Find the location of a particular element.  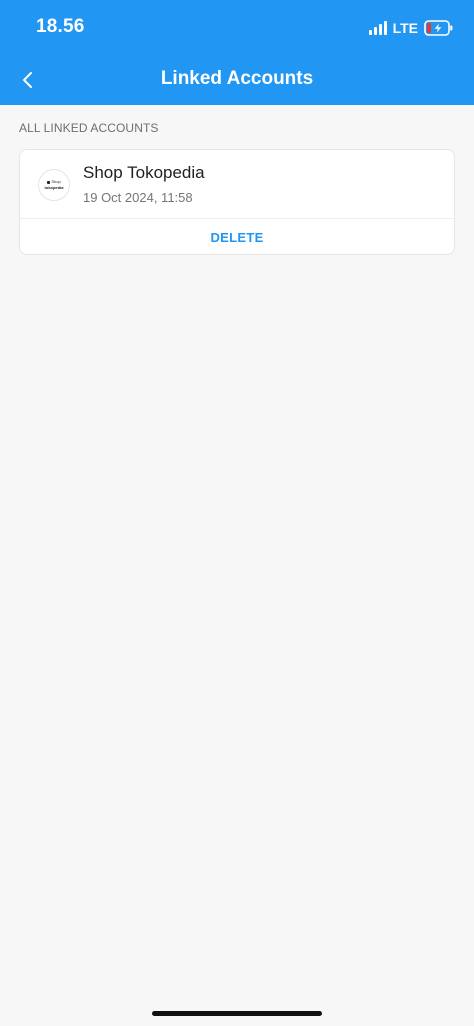

section-header: ALL LINKED ACCOUNTS is located at coordinates (89, 128).